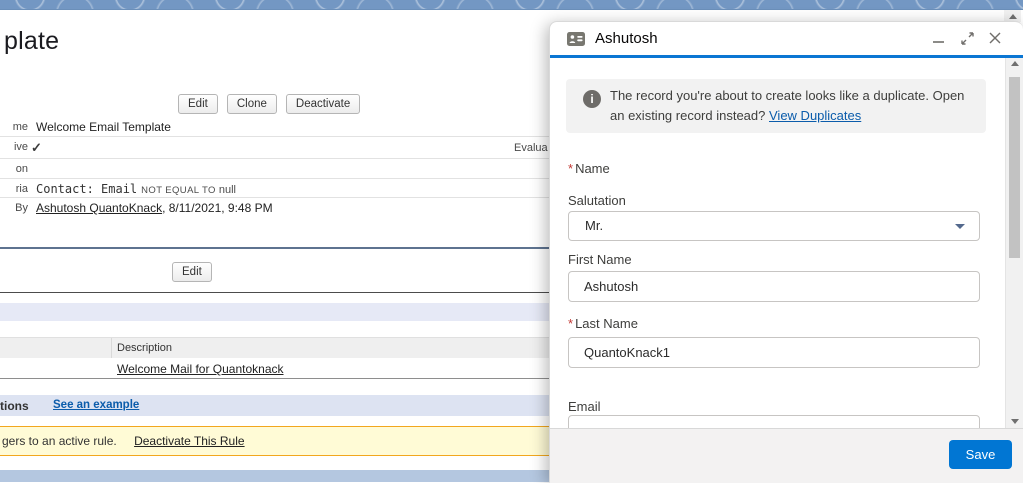  I want to click on save-button: Save, so click(980, 454).